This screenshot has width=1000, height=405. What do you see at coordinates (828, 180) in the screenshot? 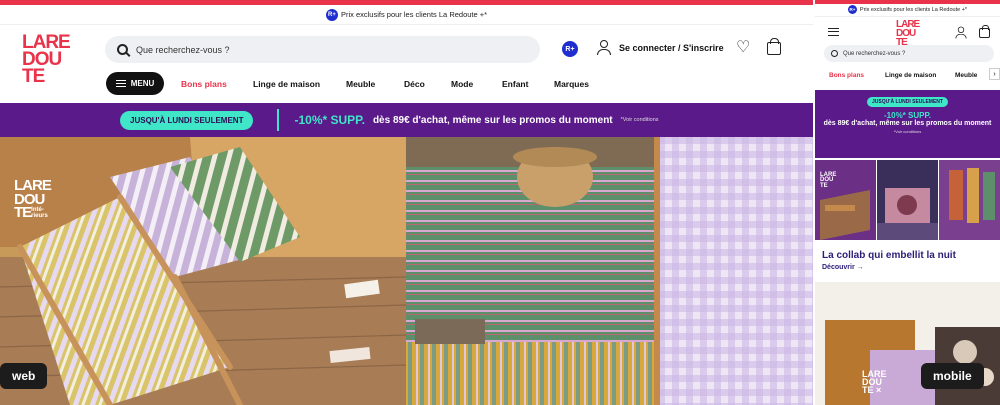
I see `tile-logo: LARE DOU TE` at bounding box center [828, 180].